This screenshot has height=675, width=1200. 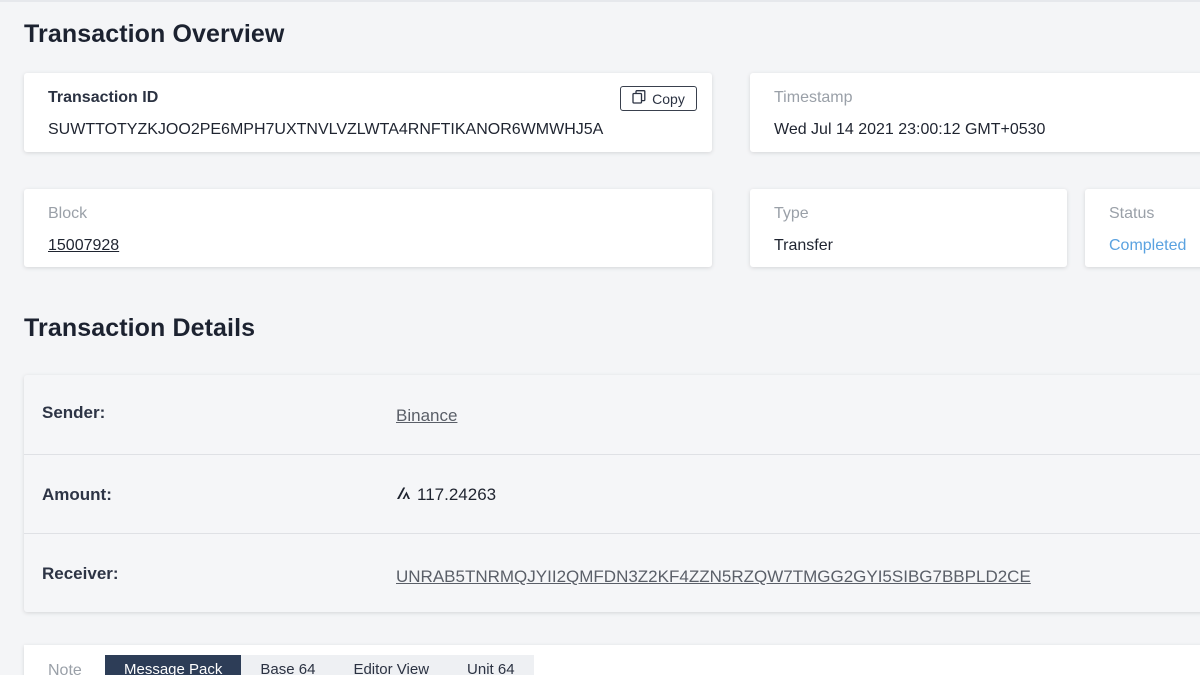 I want to click on amount-value-wrap: 117.24263, so click(x=446, y=495).